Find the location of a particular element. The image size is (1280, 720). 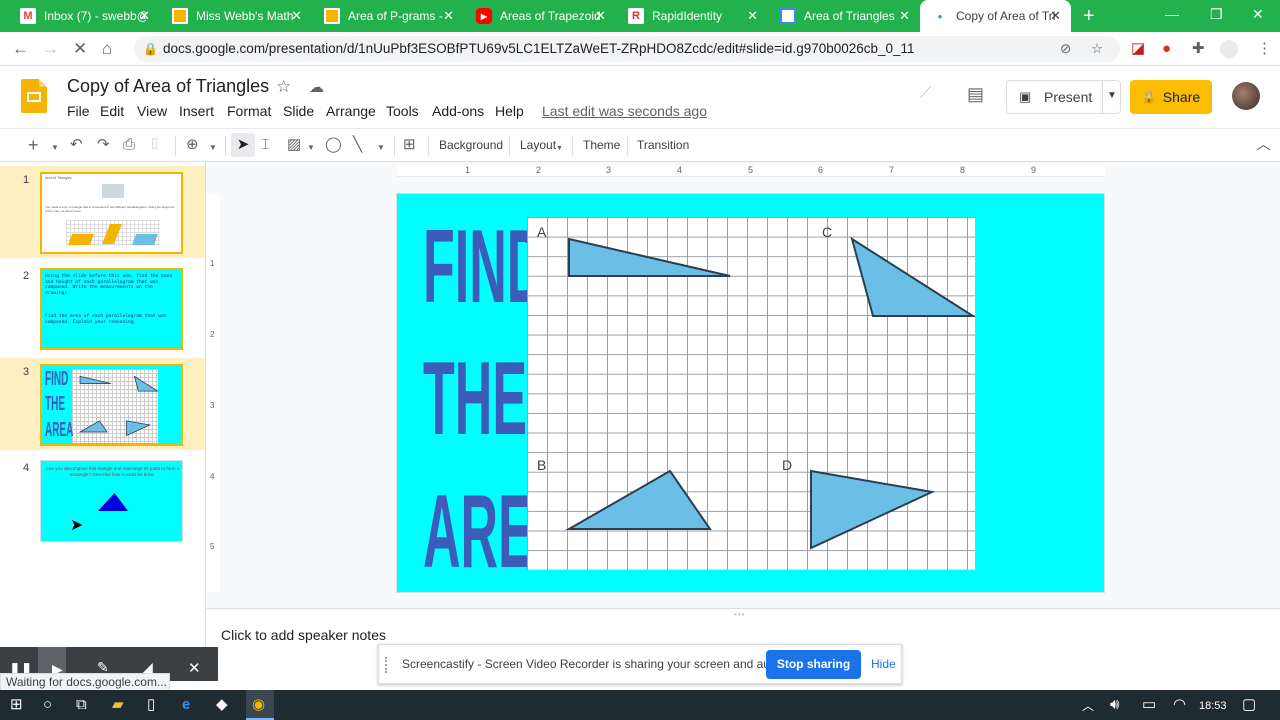

image-icon: ▨ is located at coordinates (294, 145).